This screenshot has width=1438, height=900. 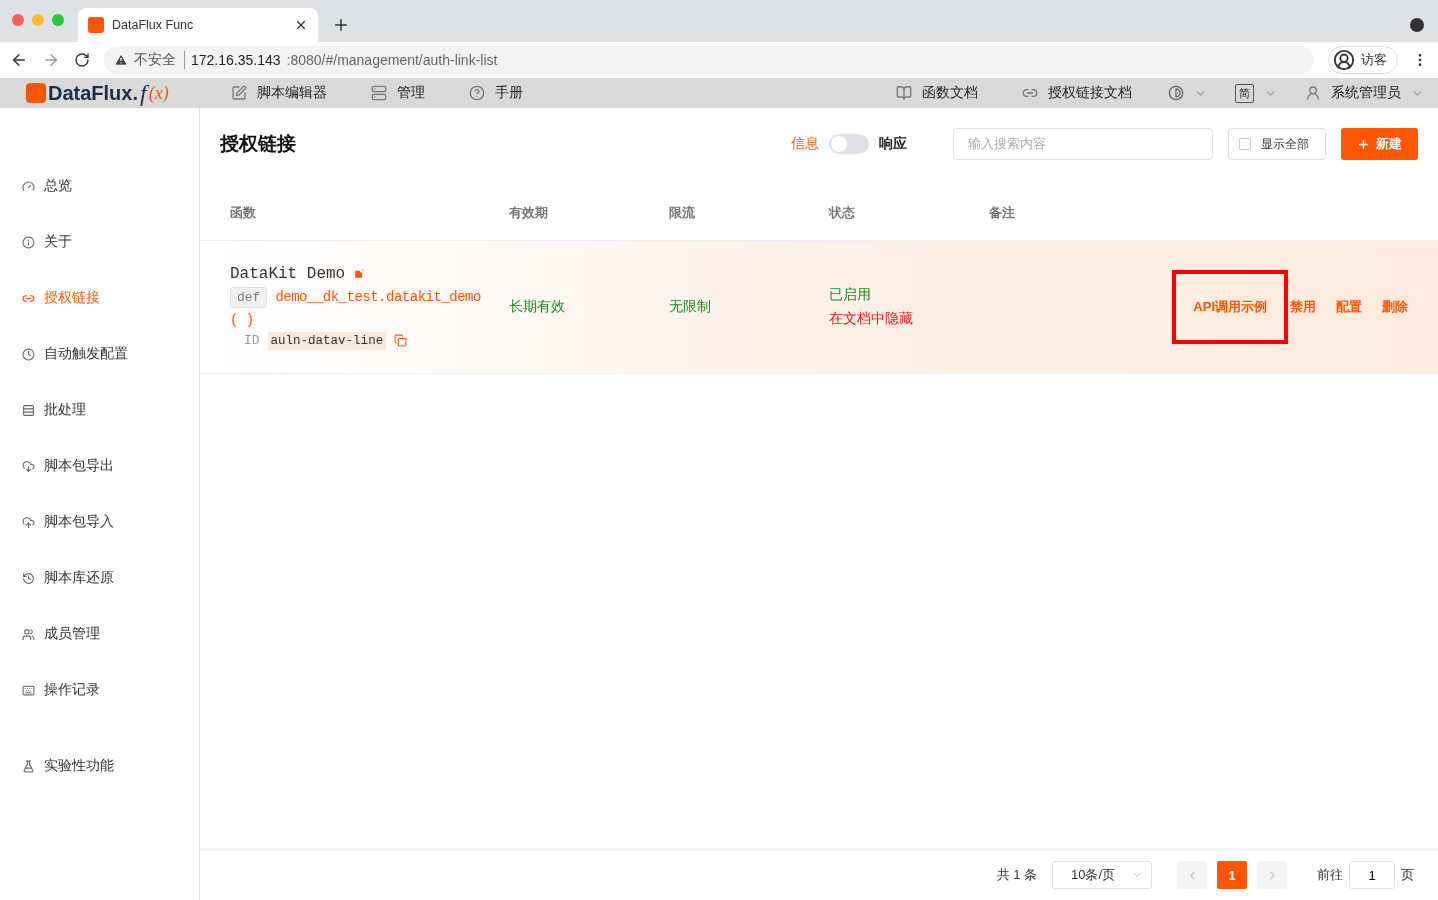 I want to click on page-size-select: 10条/页, so click(x=1102, y=875).